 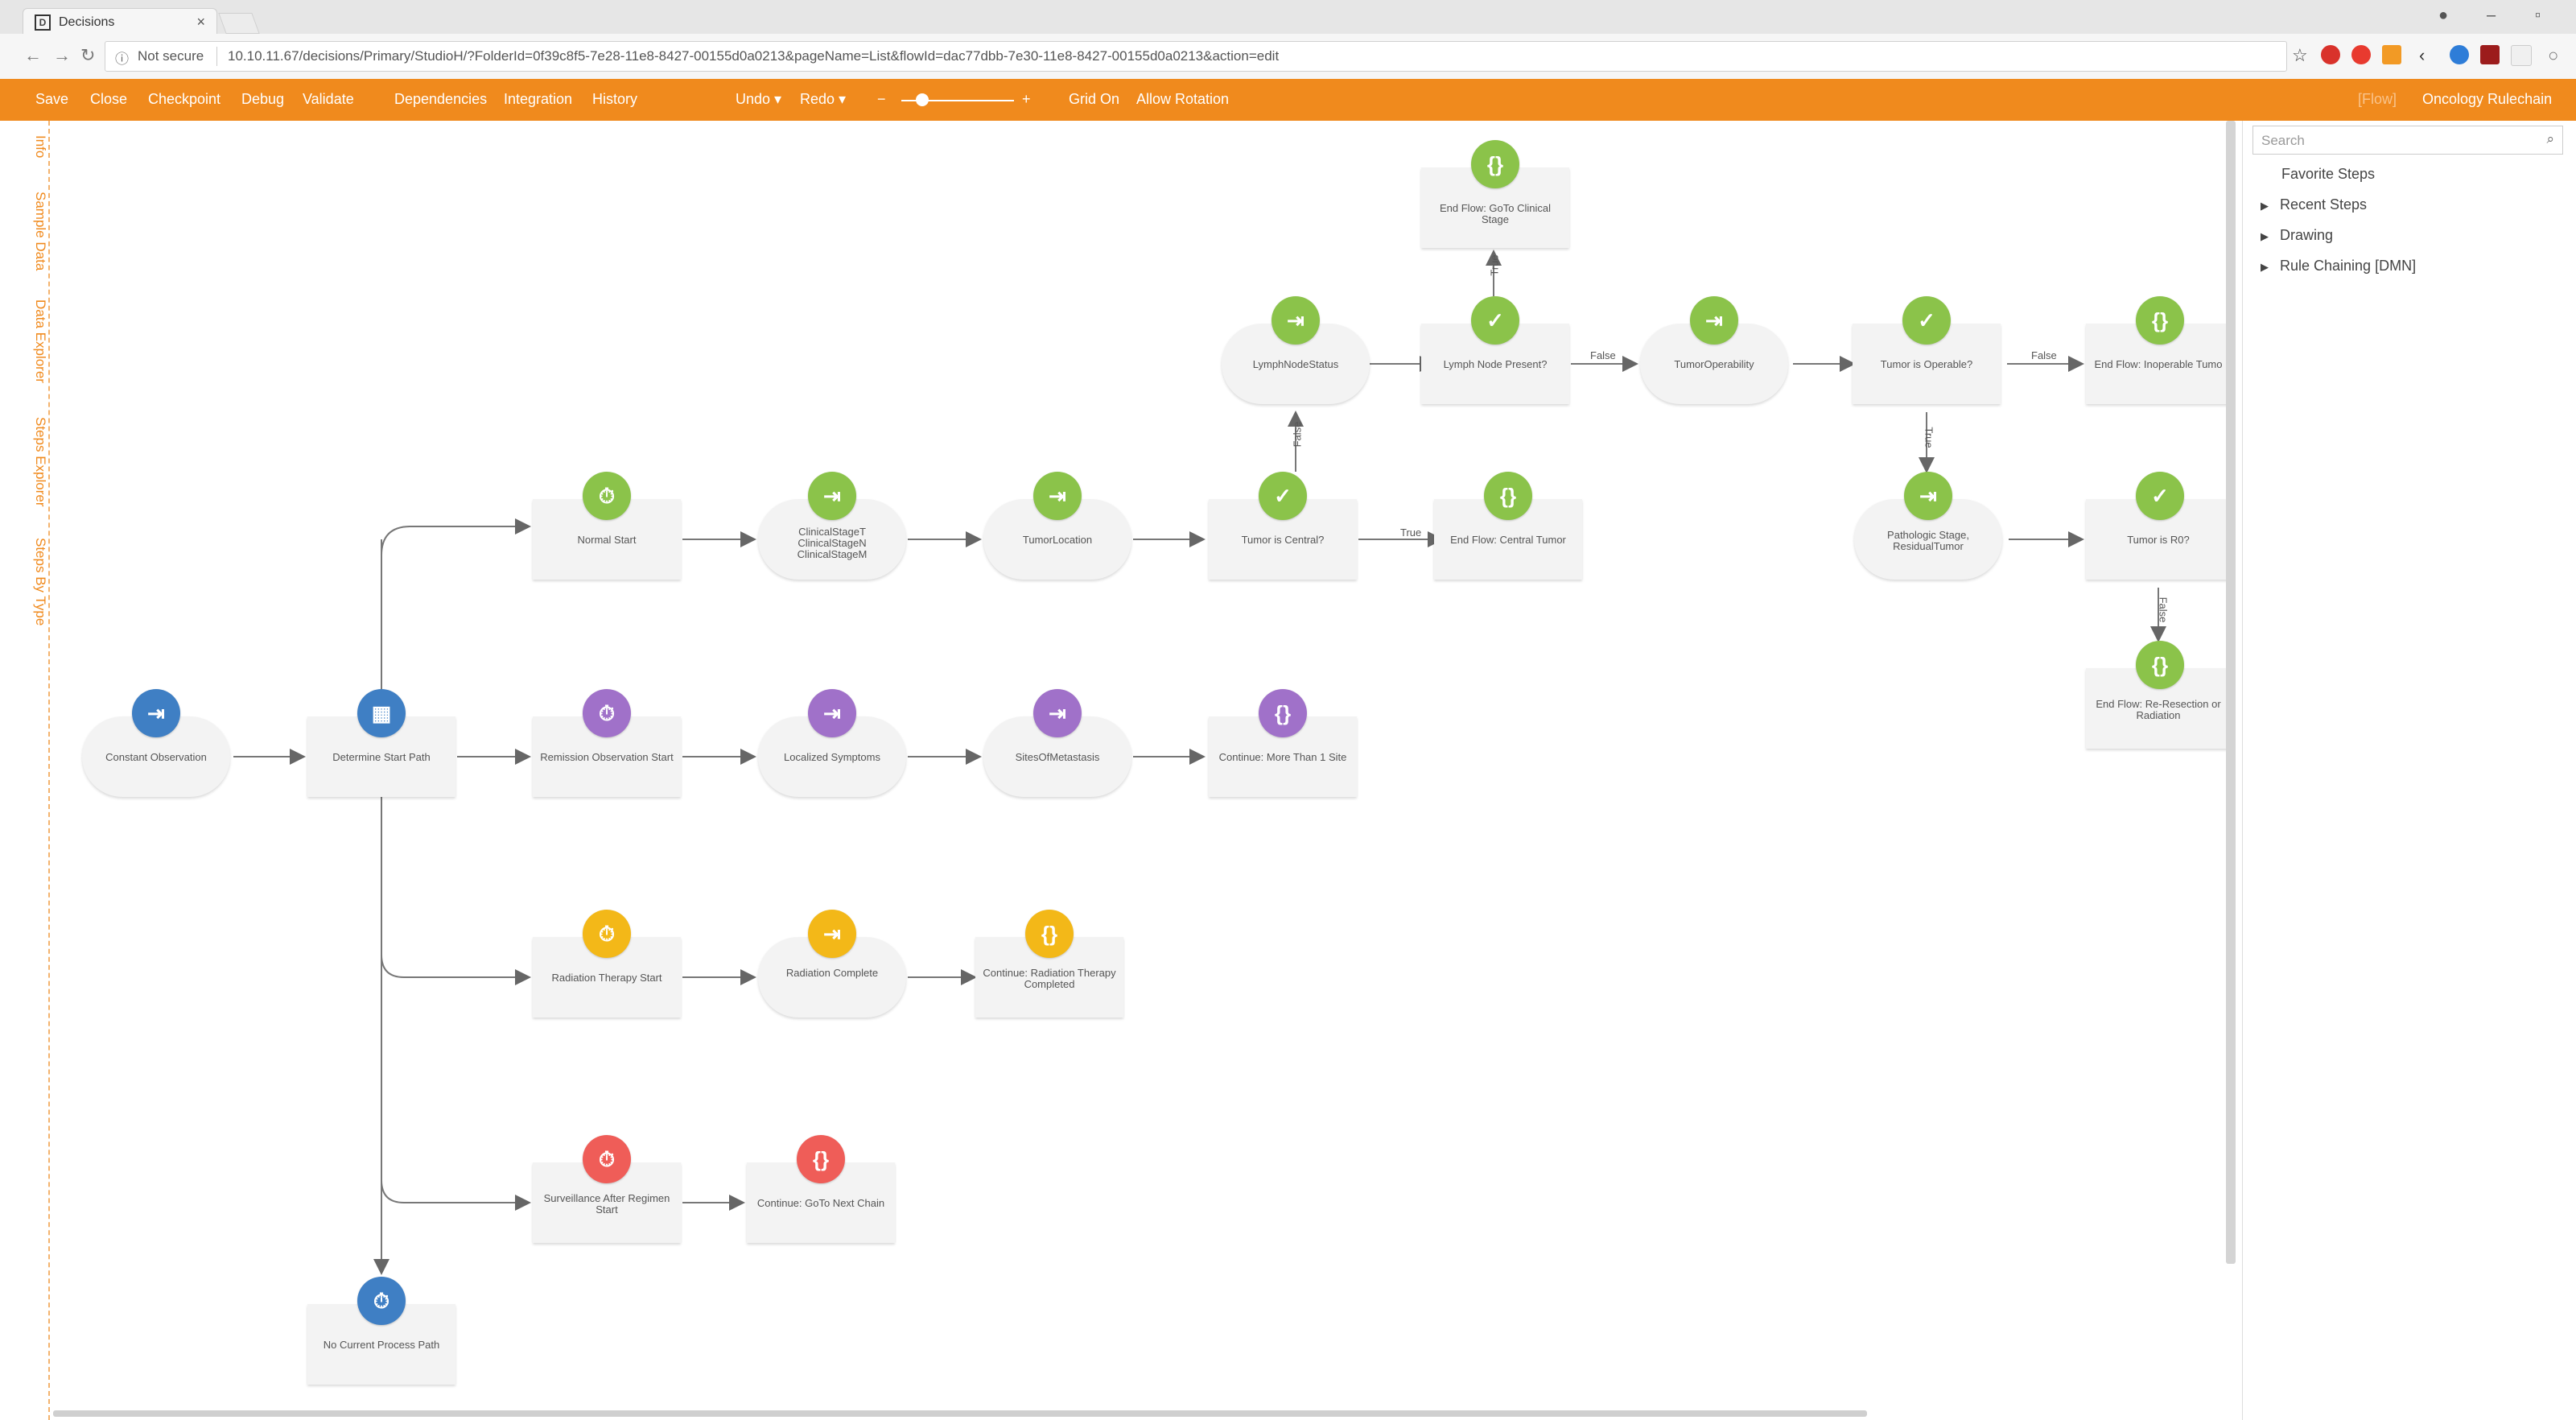 I want to click on allow-rotation-button: Allow Rotation, so click(x=1182, y=99).